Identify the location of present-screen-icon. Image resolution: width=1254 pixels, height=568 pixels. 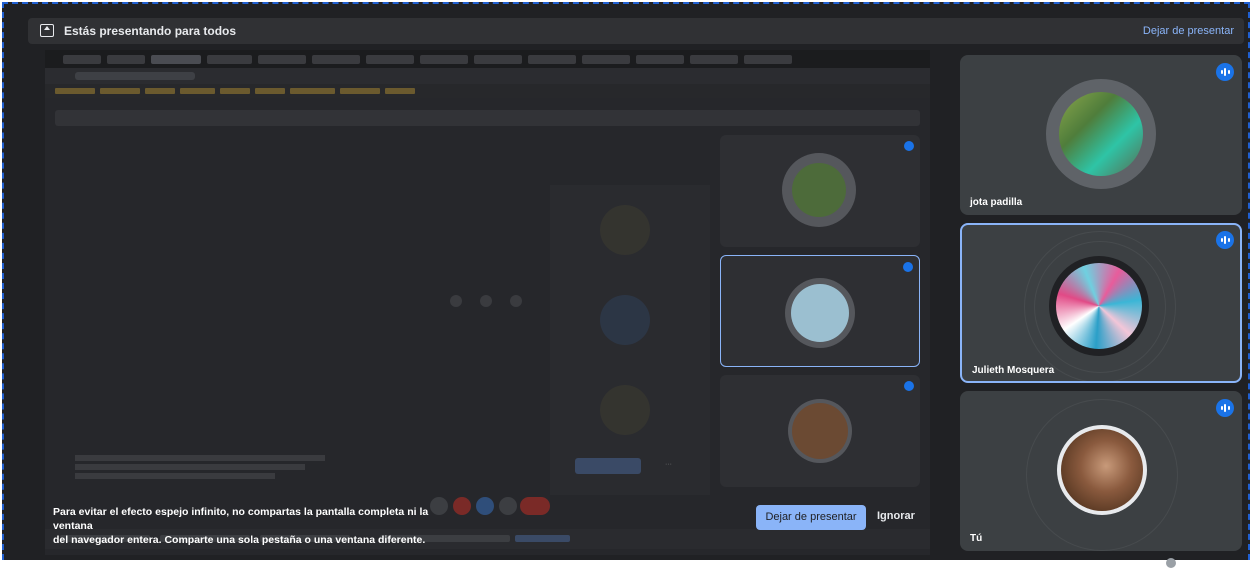
(47, 30).